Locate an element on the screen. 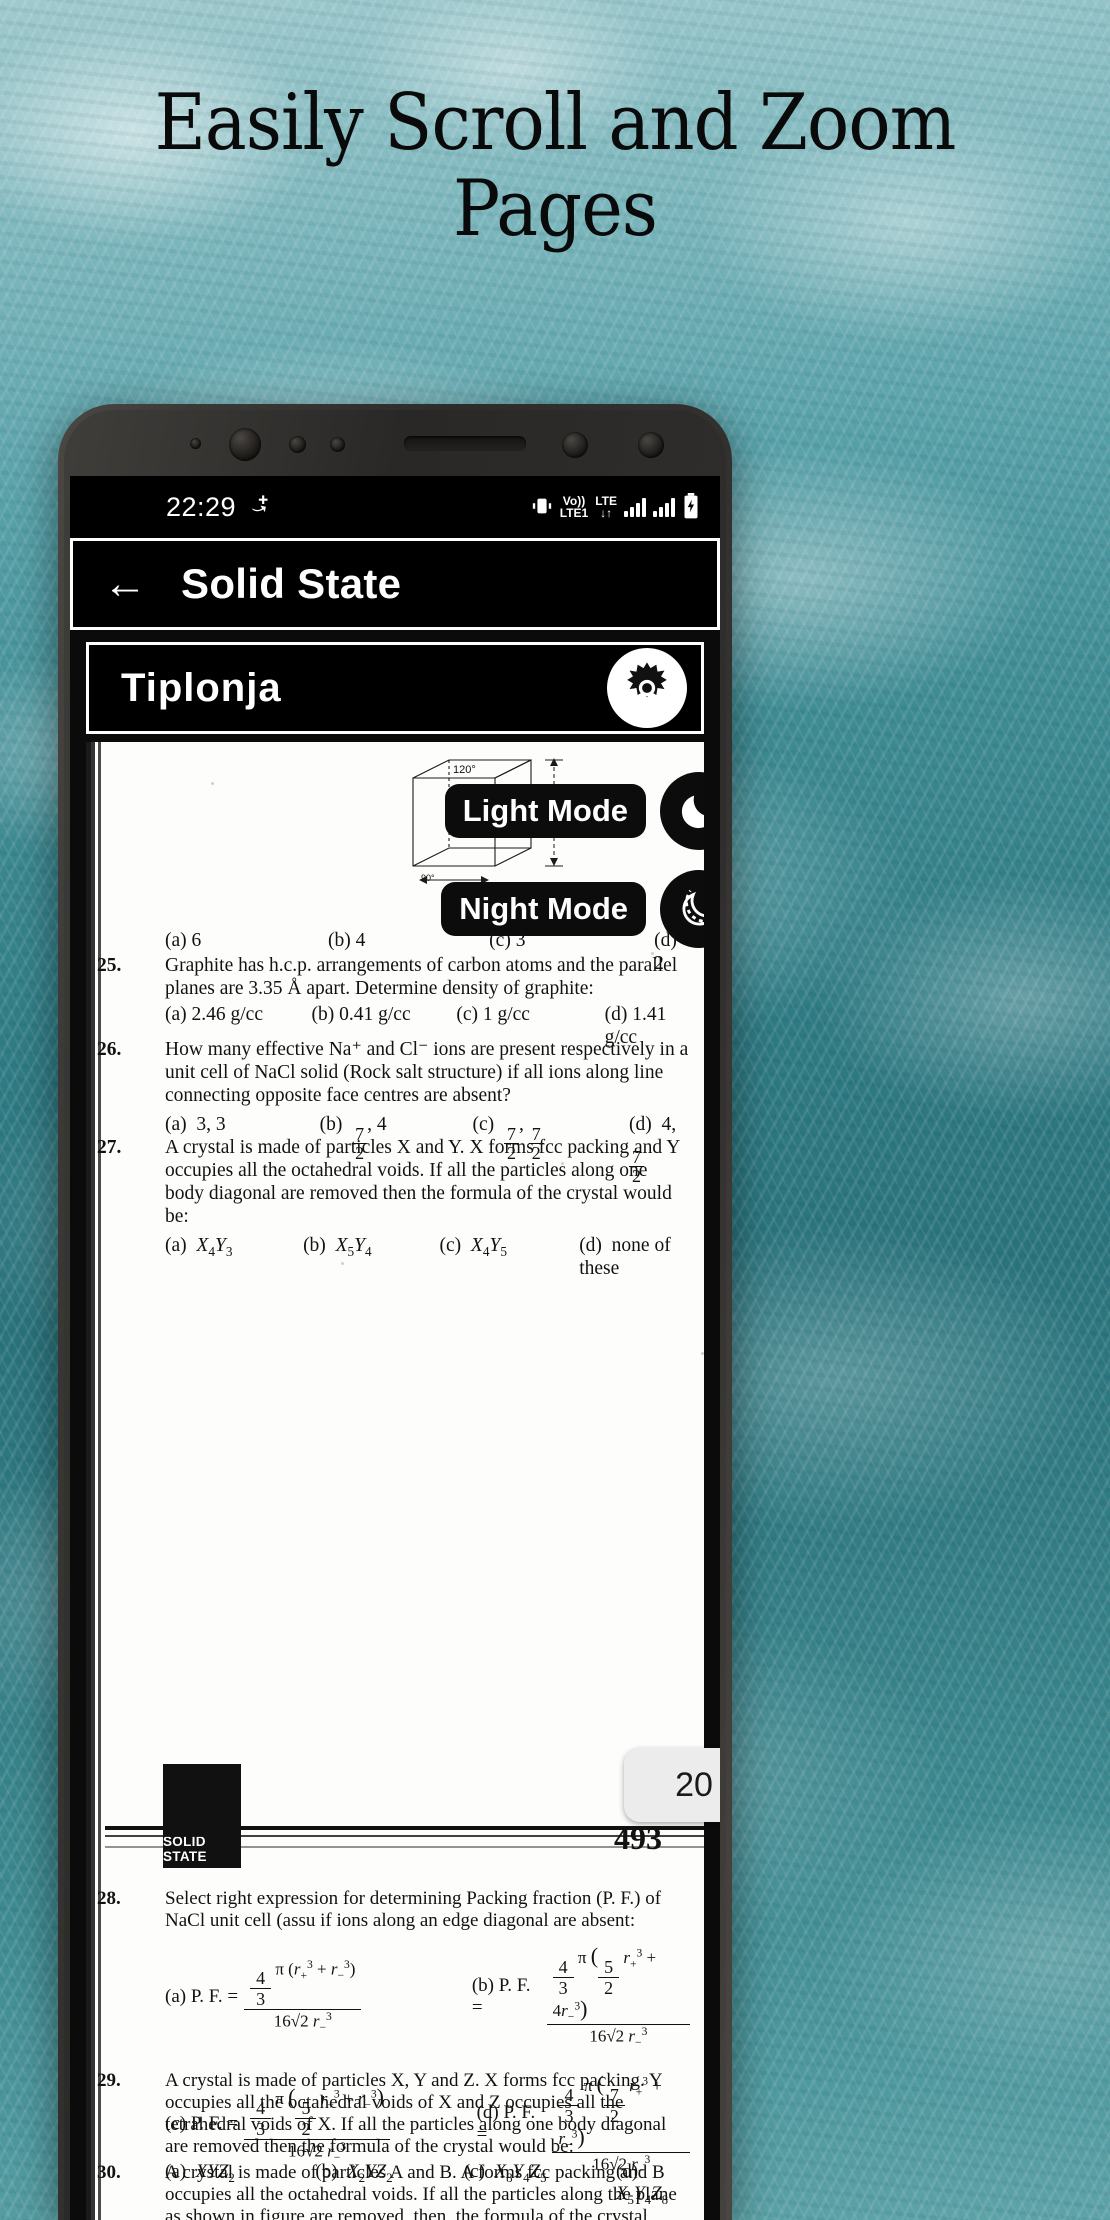 Image resolution: width=1110 pixels, height=2220 pixels. volte-icon: Vo)) LTE1 is located at coordinates (574, 506).